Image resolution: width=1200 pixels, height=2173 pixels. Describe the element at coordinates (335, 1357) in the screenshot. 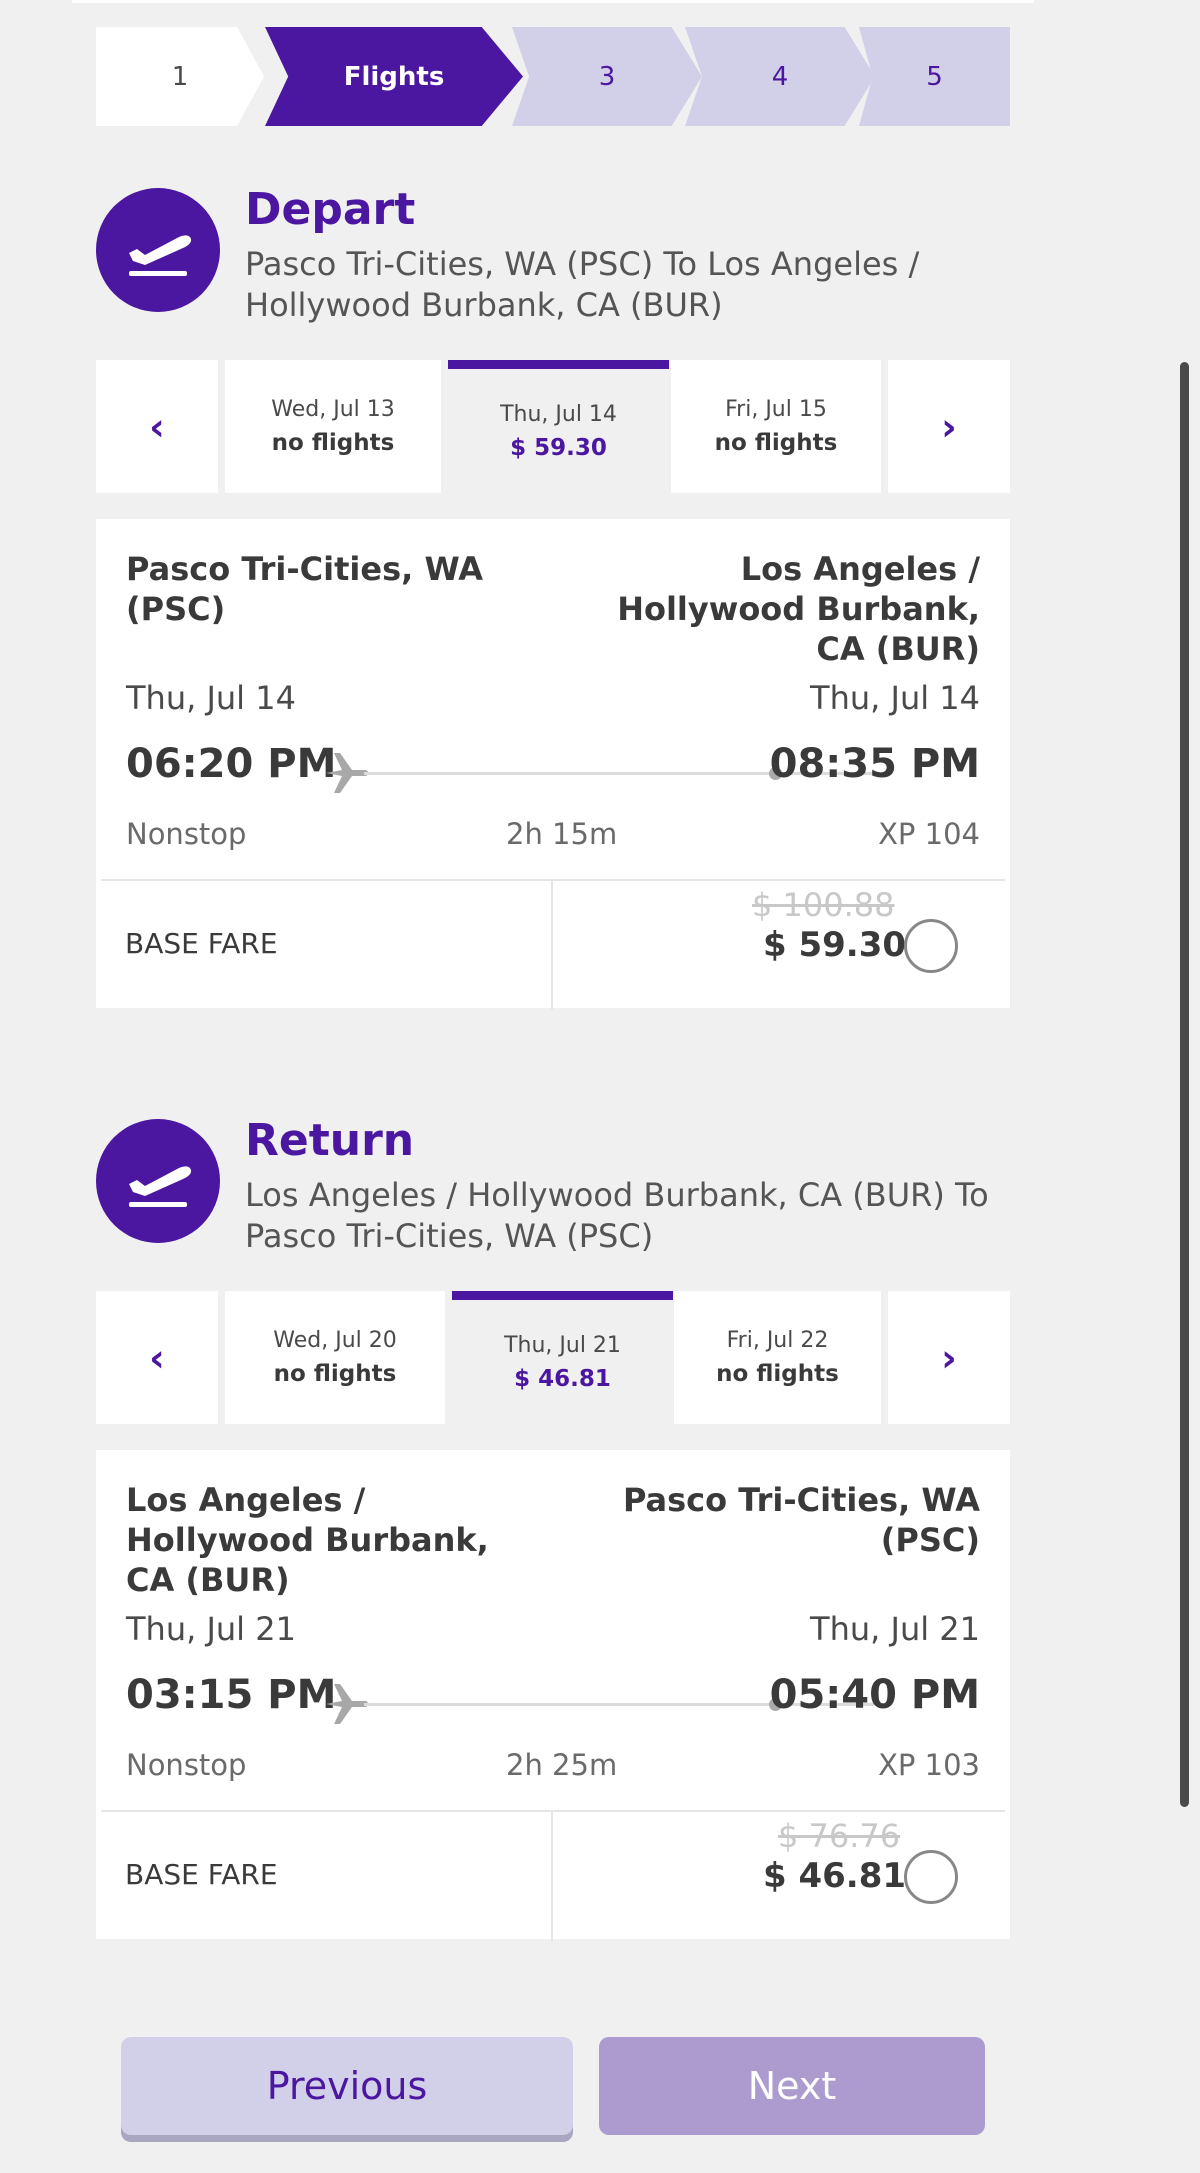

I see `return-date-option: Wed, Jul 20 no flights` at that location.